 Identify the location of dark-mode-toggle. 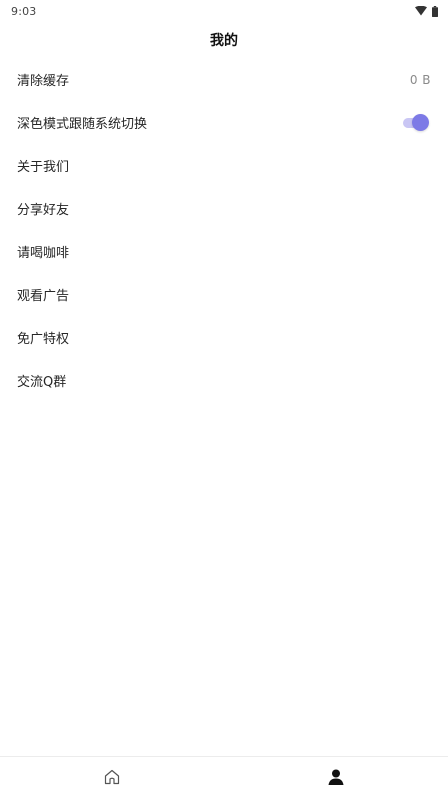
(415, 123).